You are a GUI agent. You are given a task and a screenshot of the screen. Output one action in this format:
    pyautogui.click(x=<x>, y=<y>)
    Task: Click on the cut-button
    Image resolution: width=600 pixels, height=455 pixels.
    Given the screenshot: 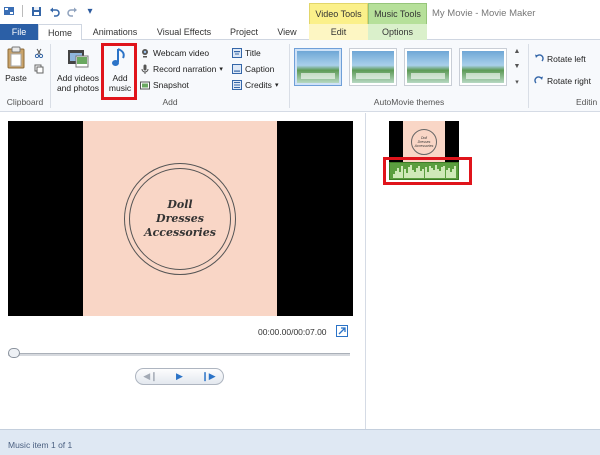 What is the action you would take?
    pyautogui.click(x=39, y=52)
    